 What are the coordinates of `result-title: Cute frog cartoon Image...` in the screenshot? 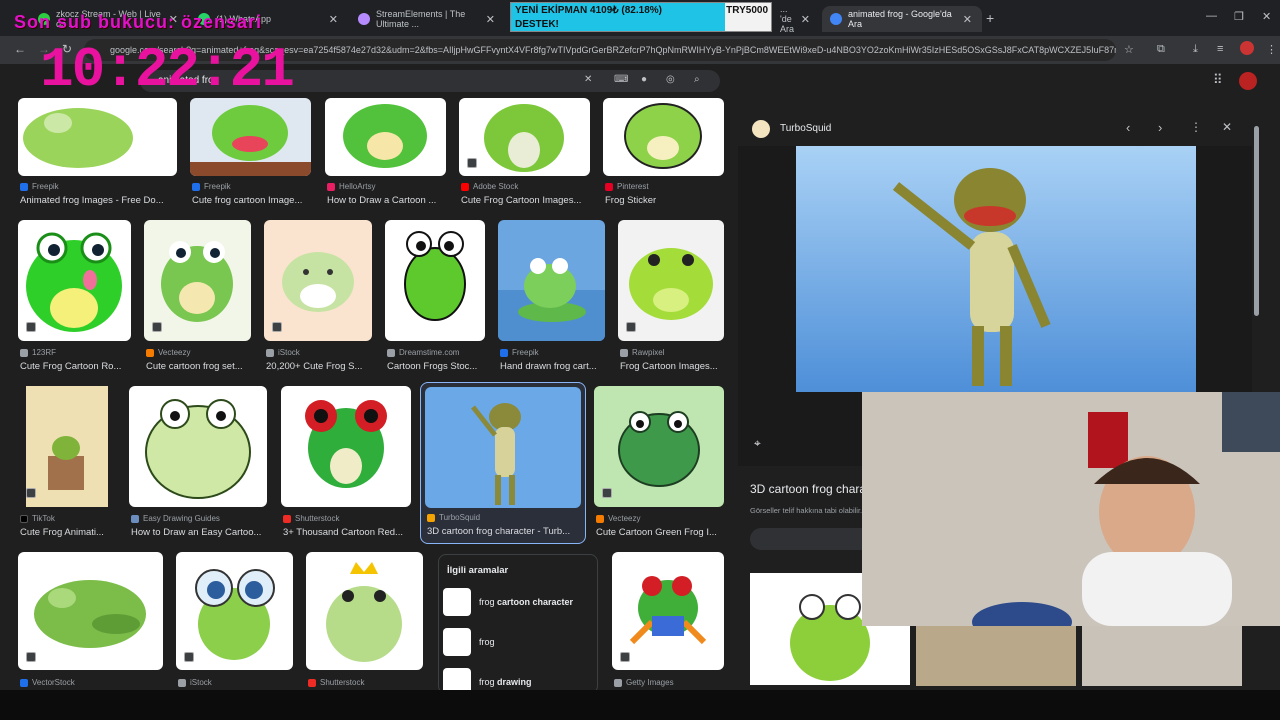 It's located at (252, 200).